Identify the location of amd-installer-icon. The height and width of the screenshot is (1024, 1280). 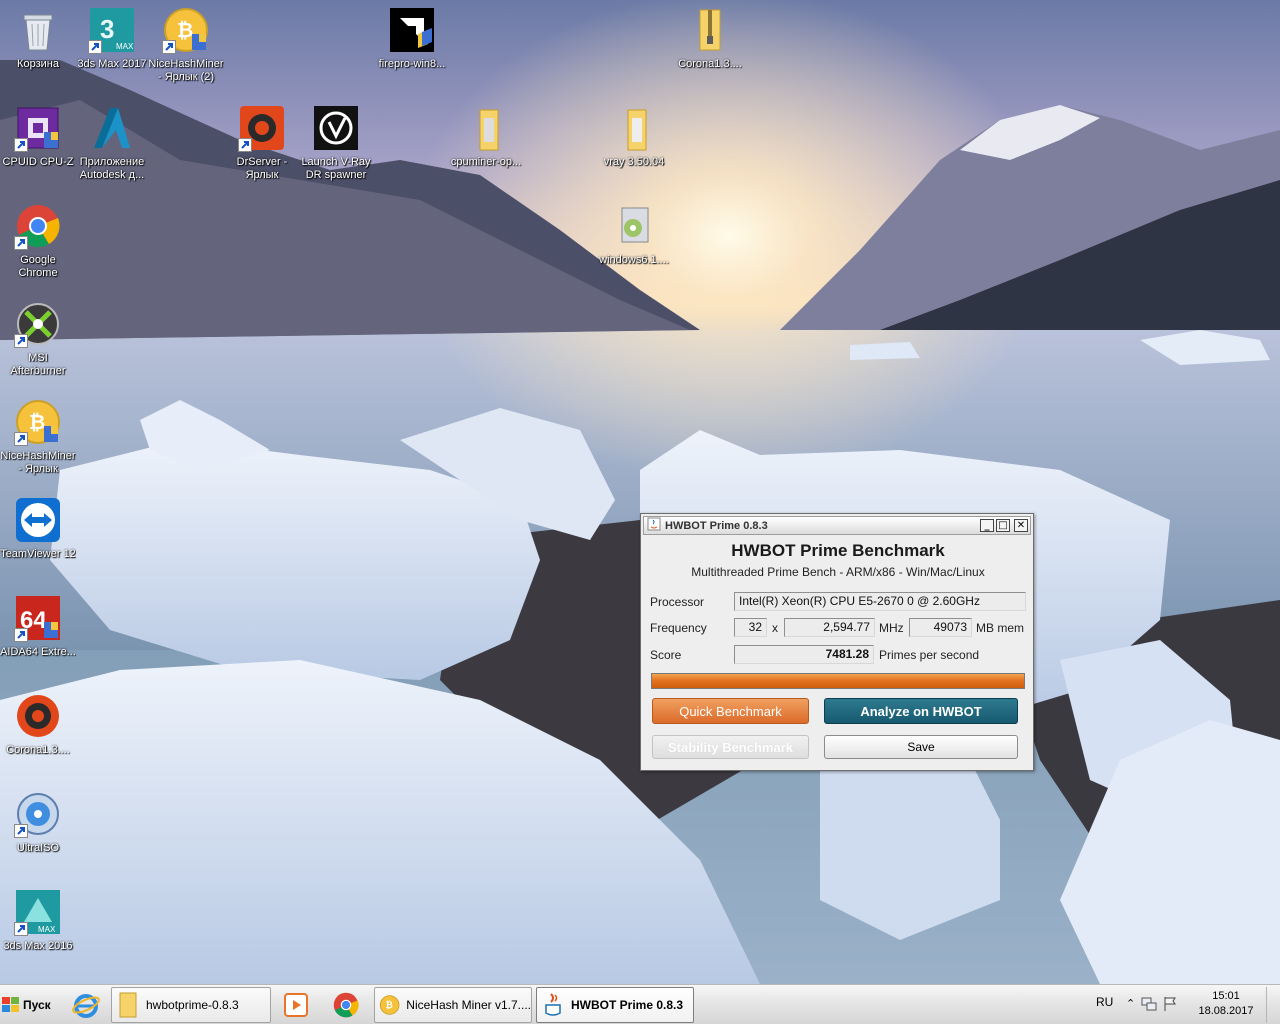
(412, 30).